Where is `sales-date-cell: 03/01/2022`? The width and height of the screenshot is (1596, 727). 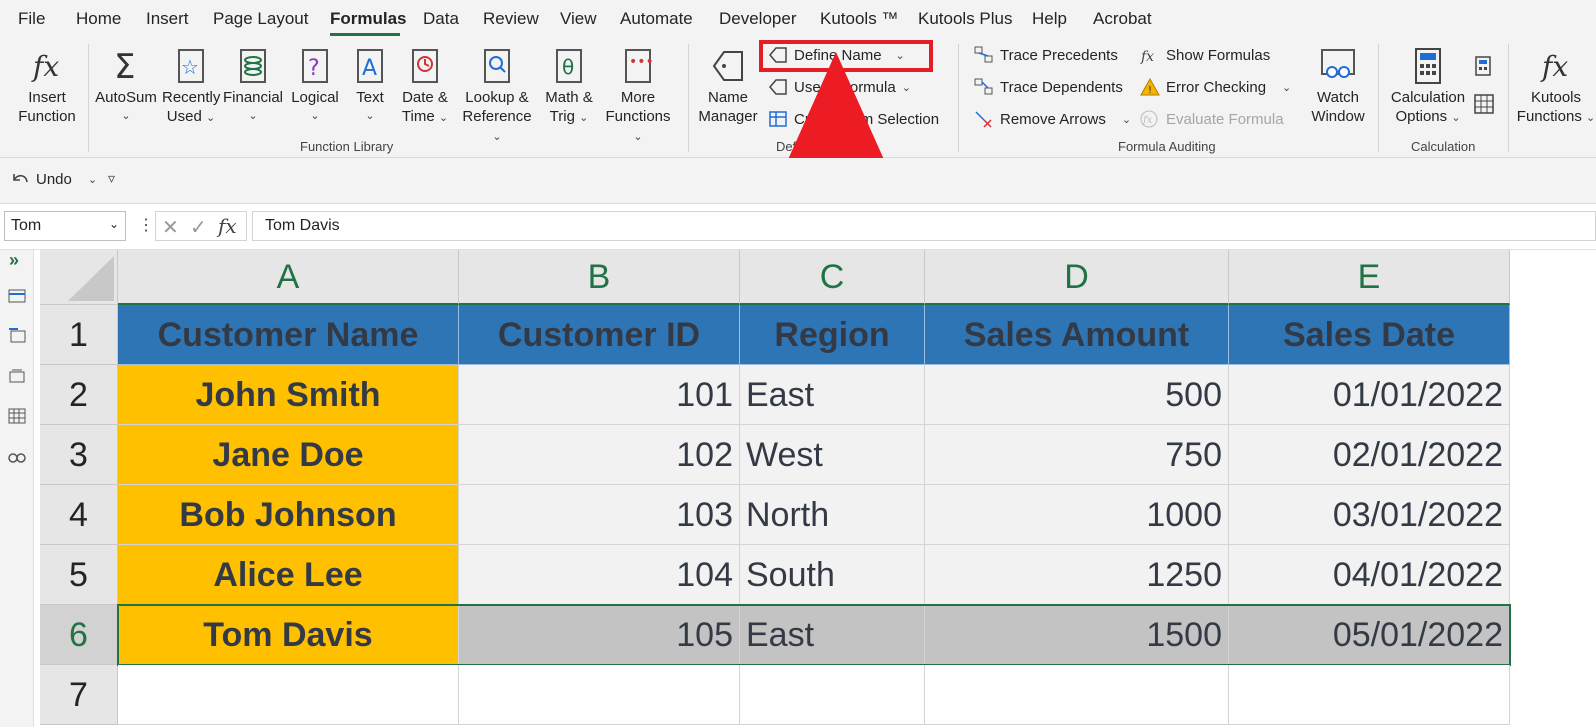
sales-date-cell: 03/01/2022 is located at coordinates (1369, 515).